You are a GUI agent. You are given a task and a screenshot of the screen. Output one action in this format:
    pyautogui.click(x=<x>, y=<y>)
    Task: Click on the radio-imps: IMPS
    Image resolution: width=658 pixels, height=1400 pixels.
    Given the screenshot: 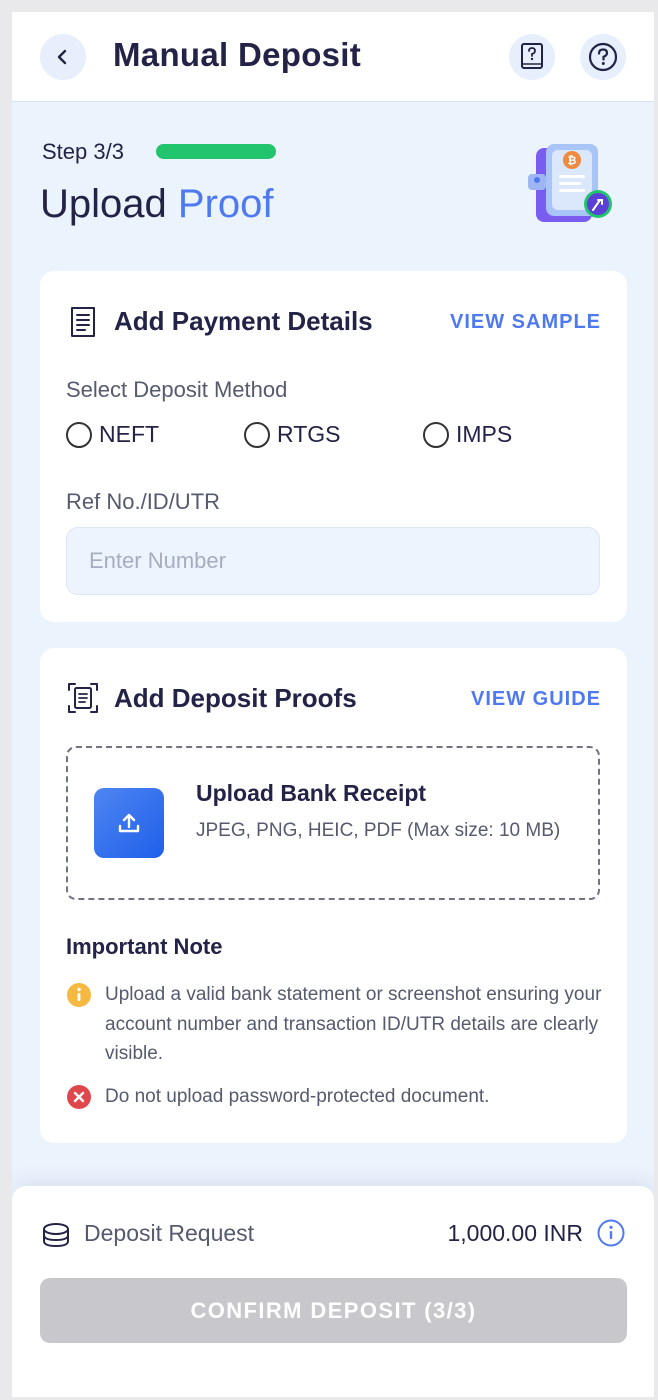 What is the action you would take?
    pyautogui.click(x=467, y=434)
    